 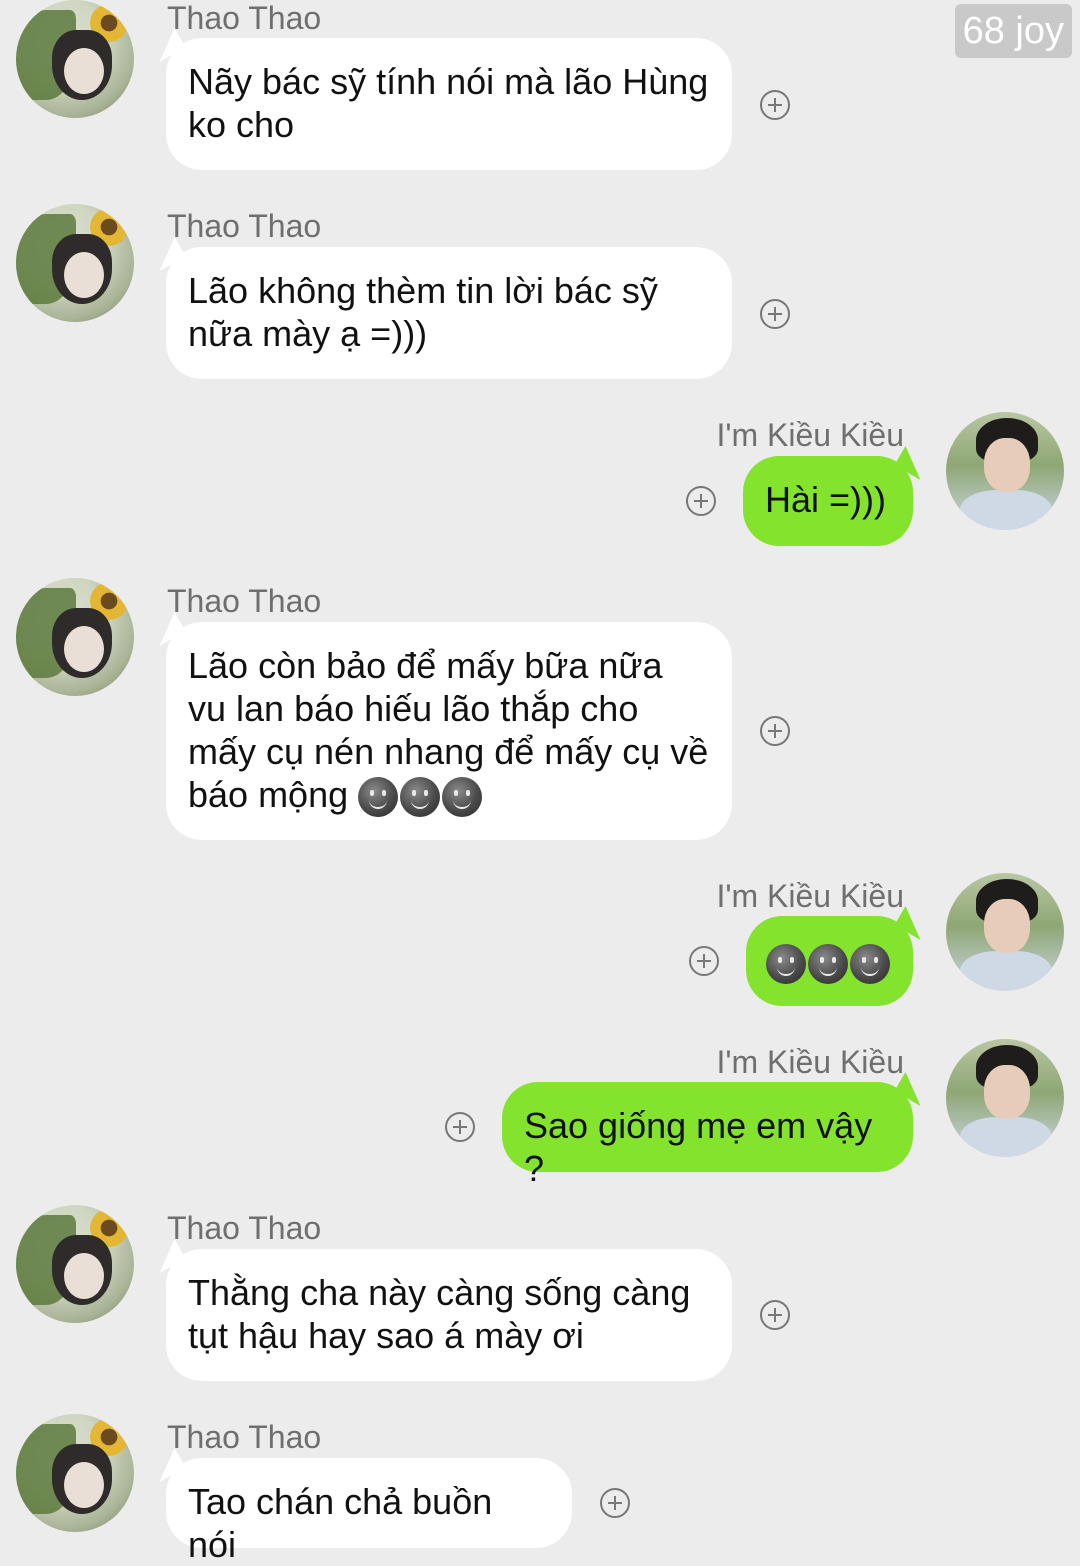 What do you see at coordinates (1013, 31) in the screenshot?
I see `watermark: 68 joy` at bounding box center [1013, 31].